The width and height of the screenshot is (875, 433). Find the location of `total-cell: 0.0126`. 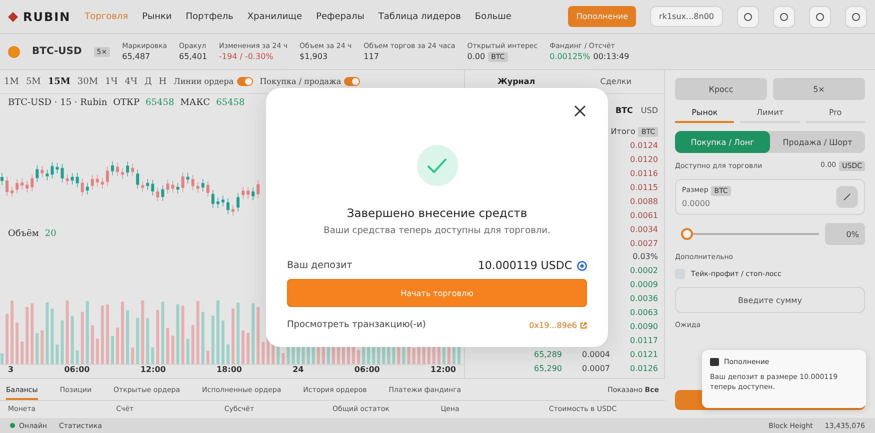

total-cell: 0.0126 is located at coordinates (644, 368).